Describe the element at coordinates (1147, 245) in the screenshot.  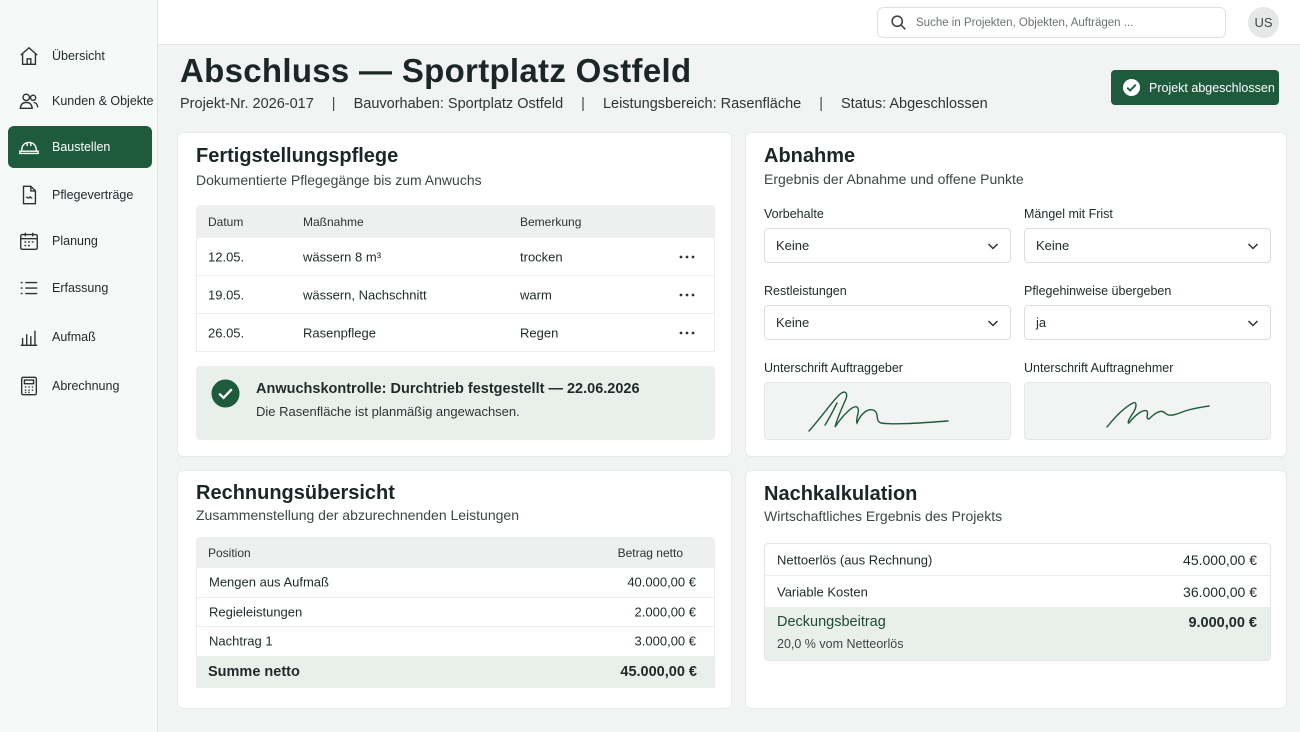
I see `defects-select: Keine` at that location.